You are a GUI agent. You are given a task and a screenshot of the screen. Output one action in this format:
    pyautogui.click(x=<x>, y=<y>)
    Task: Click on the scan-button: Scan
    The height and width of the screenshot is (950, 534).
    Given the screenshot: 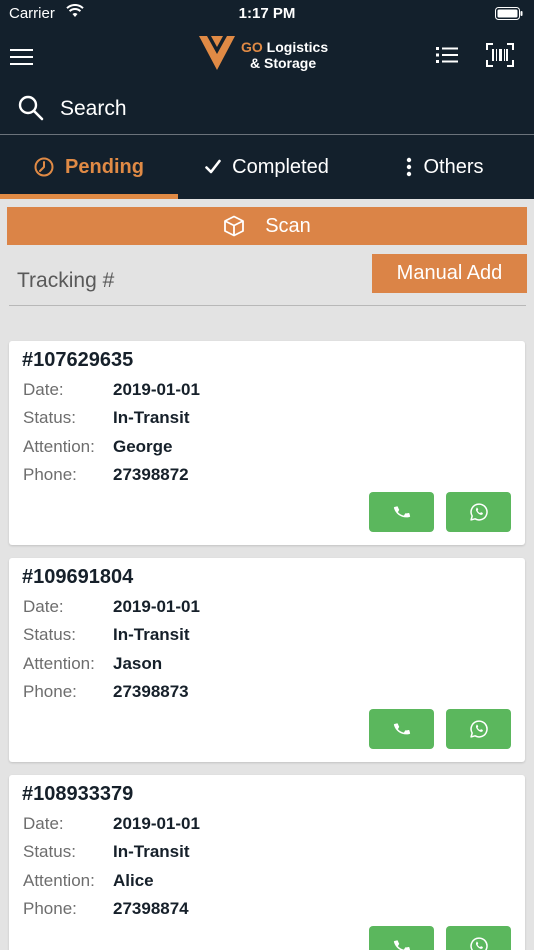 What is the action you would take?
    pyautogui.click(x=267, y=226)
    